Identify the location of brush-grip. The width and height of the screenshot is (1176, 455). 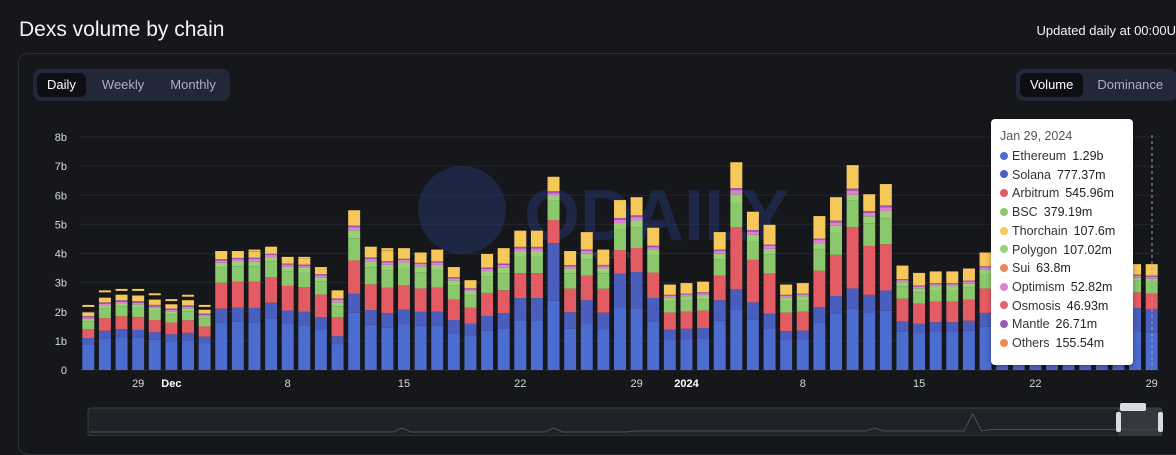
(1133, 407).